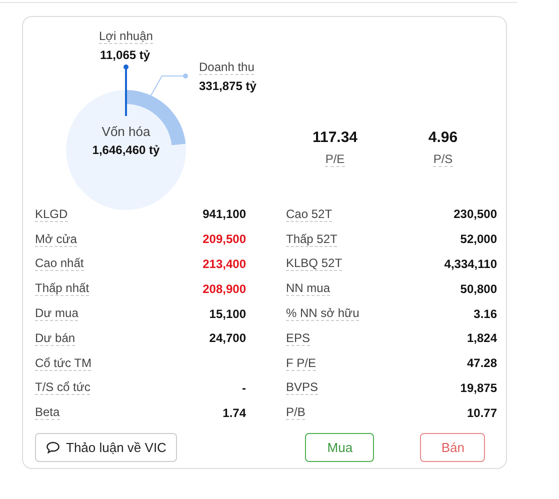 This screenshot has width=559, height=499. I want to click on field-label: NN mua, so click(308, 288).